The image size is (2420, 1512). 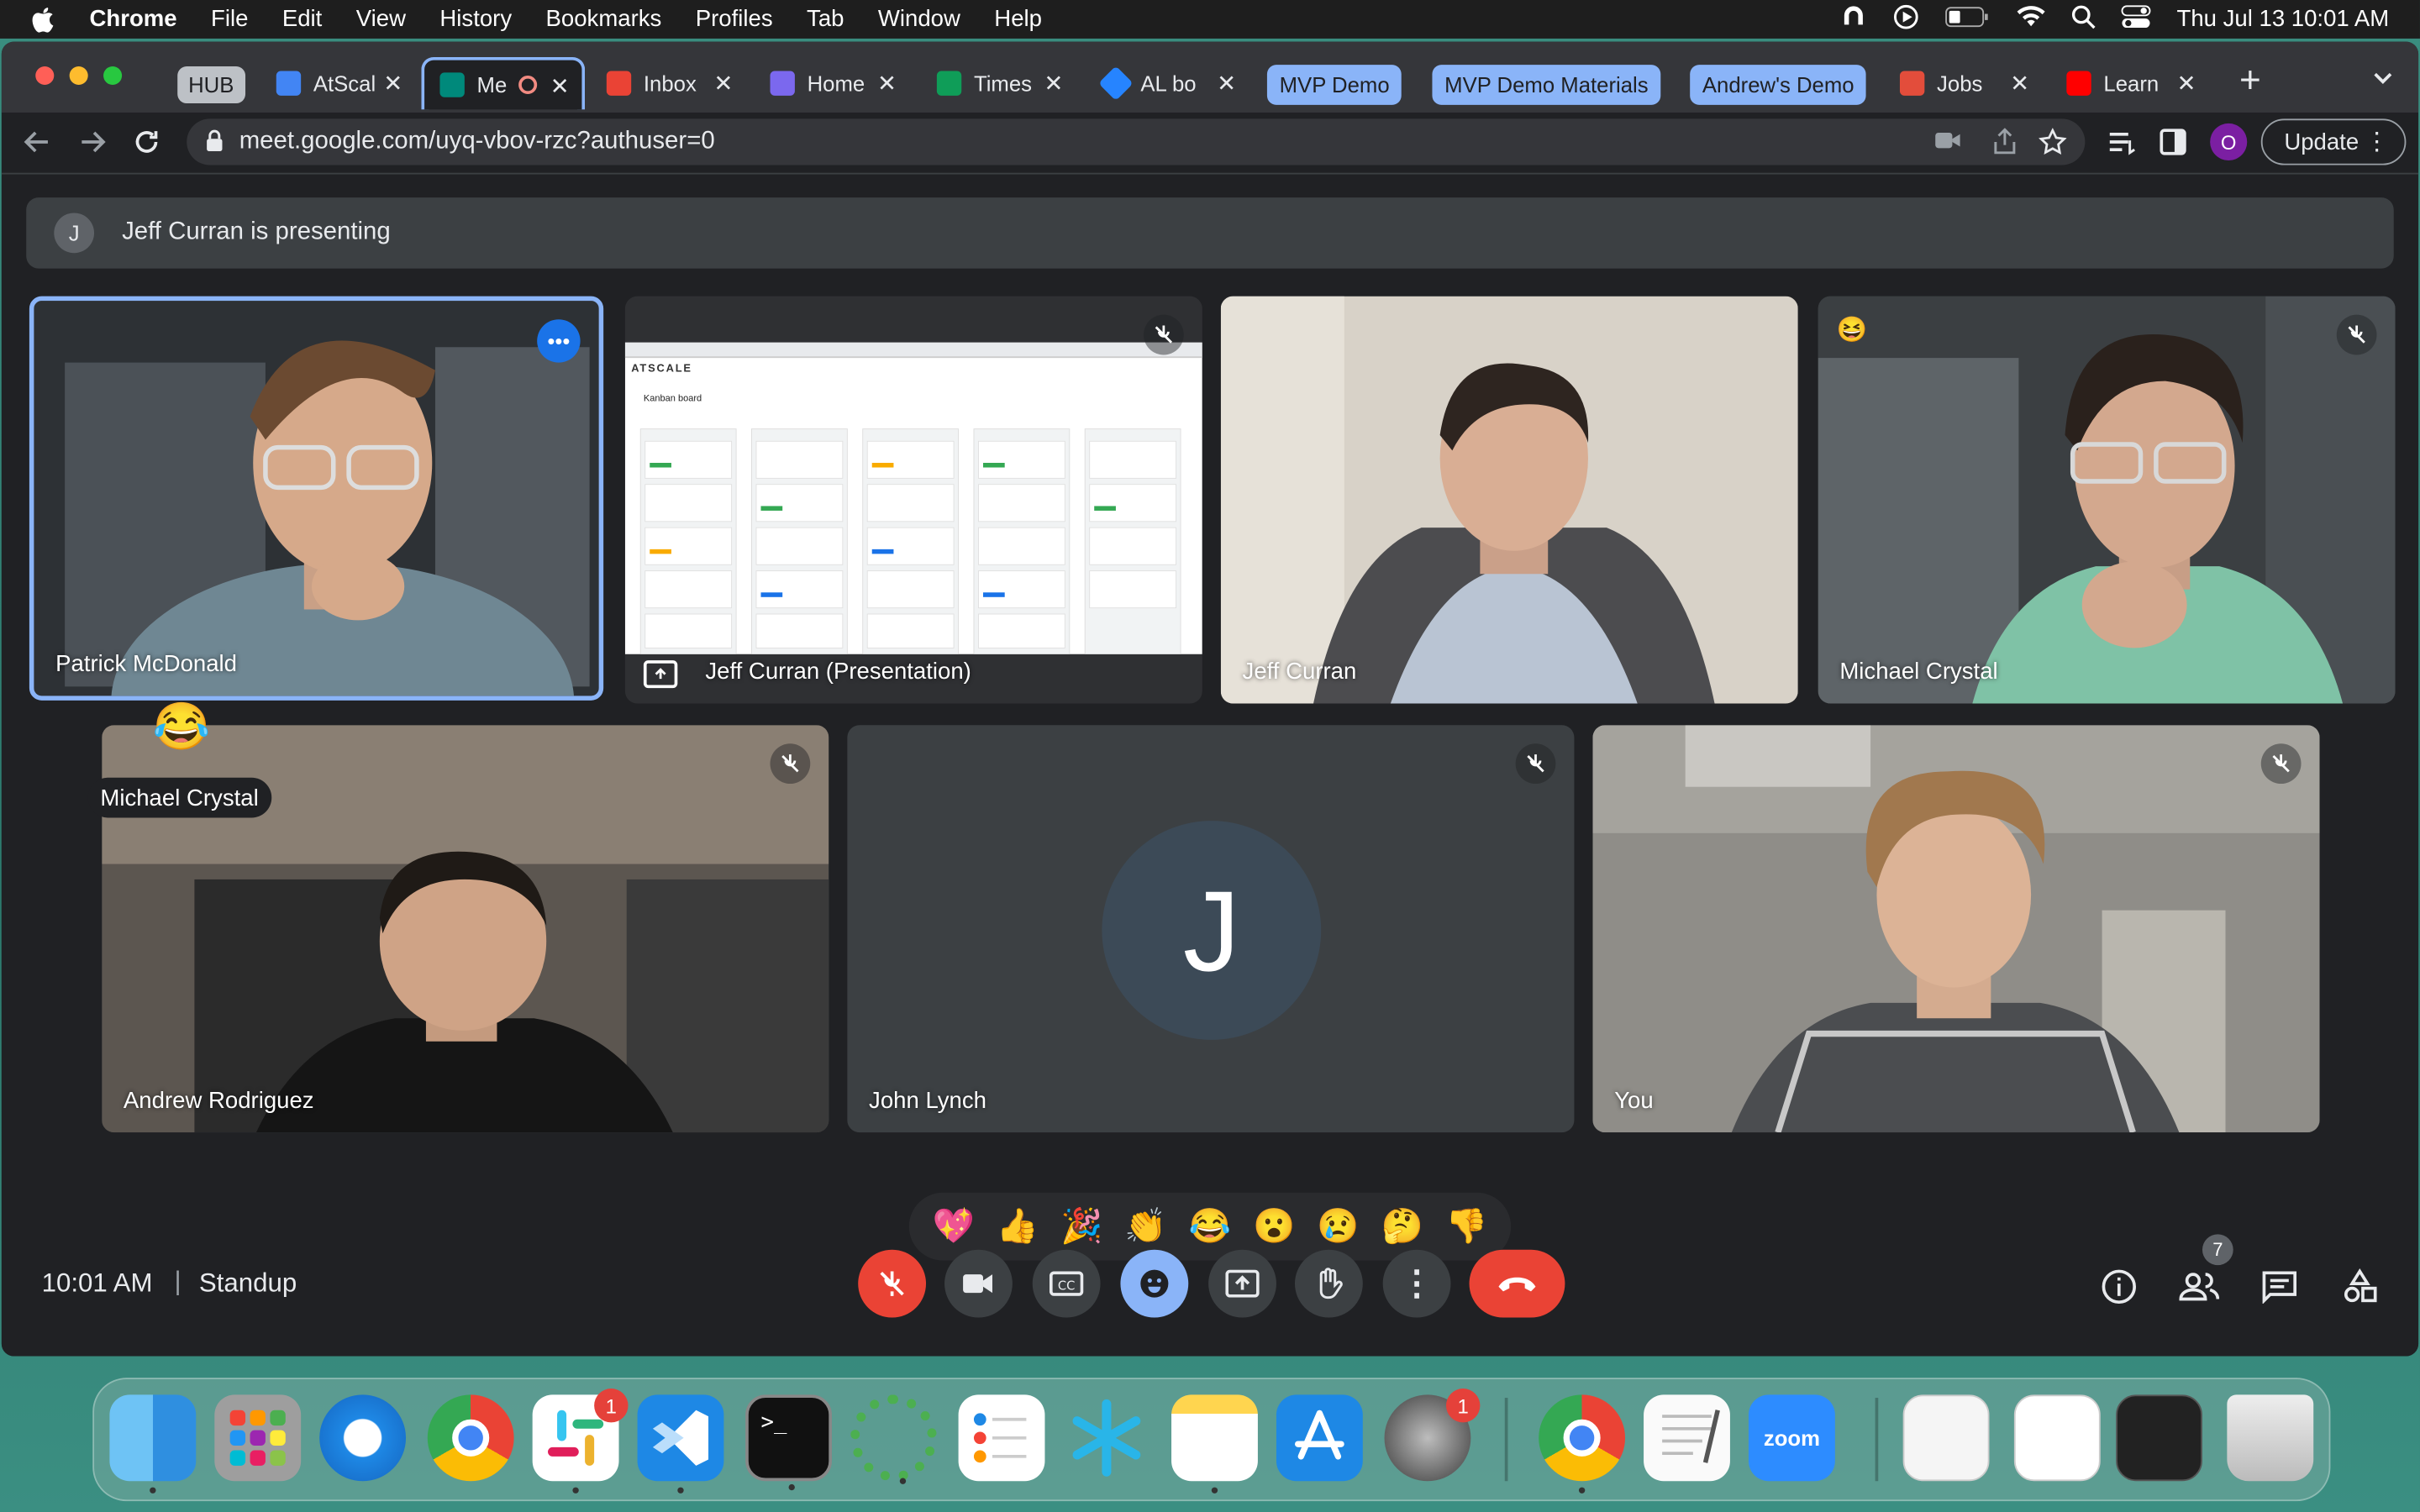 I want to click on tab-learn: Learn ✕, so click(x=2129, y=83).